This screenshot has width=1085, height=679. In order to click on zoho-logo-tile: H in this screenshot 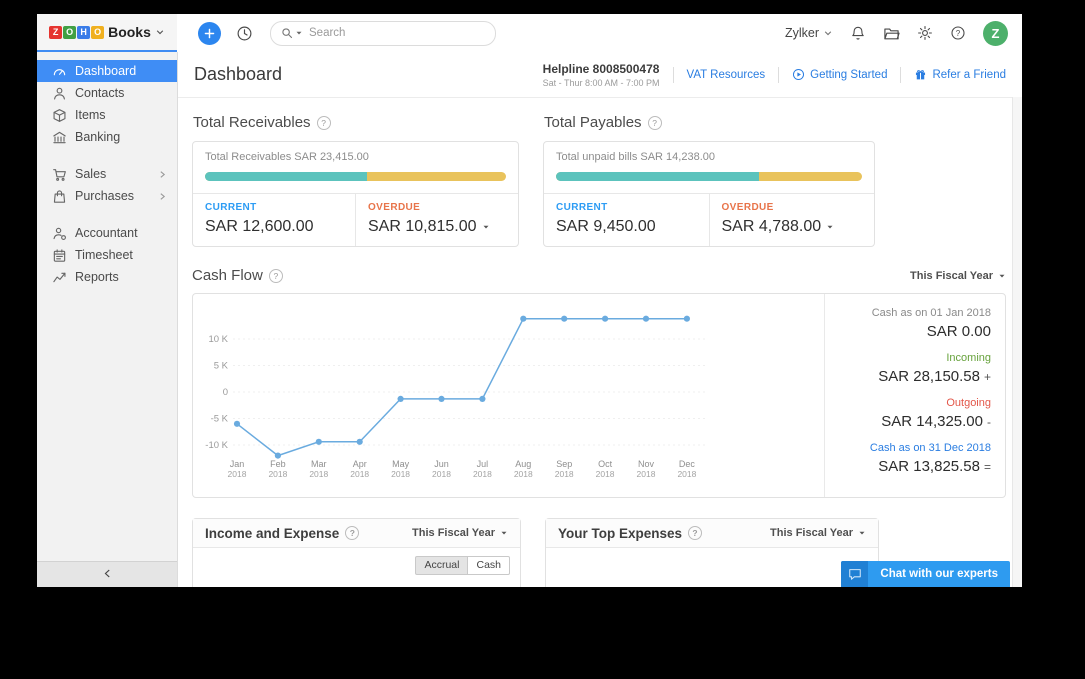, I will do `click(84, 32)`.